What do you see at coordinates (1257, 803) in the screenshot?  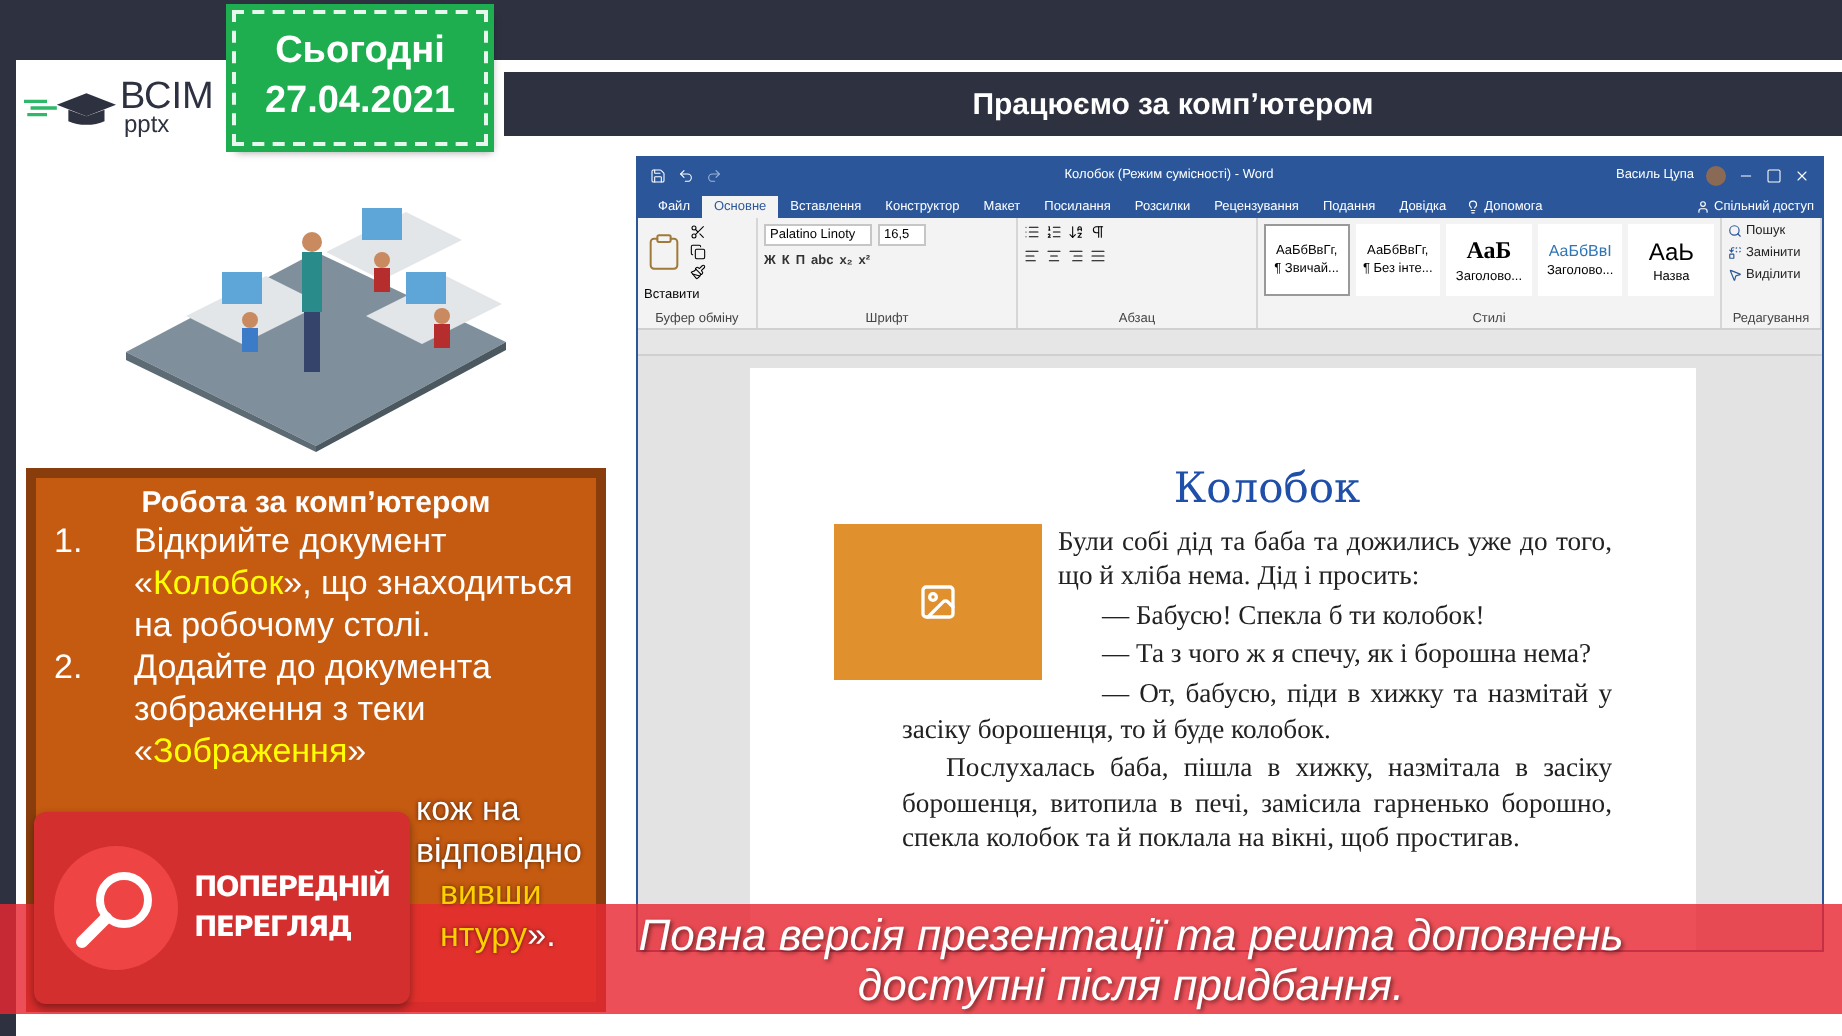 I see `document-paragraph: Послухалась баба, пішла в хижку, назмітала в засіку борошенця, витопила в печі, замісила гарненько борошно, спекла колобок та й поклала на вікні, щоб простигав.` at bounding box center [1257, 803].